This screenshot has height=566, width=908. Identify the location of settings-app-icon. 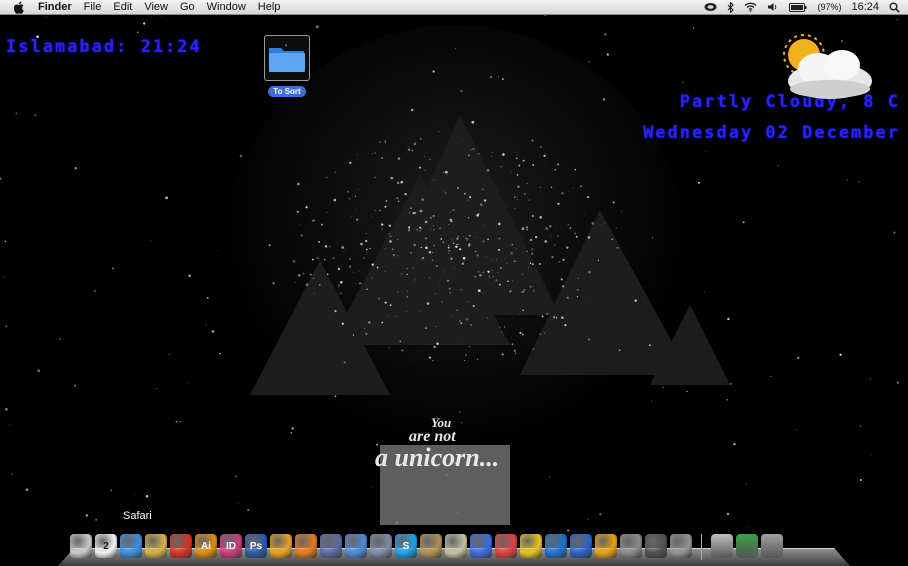
(681, 546).